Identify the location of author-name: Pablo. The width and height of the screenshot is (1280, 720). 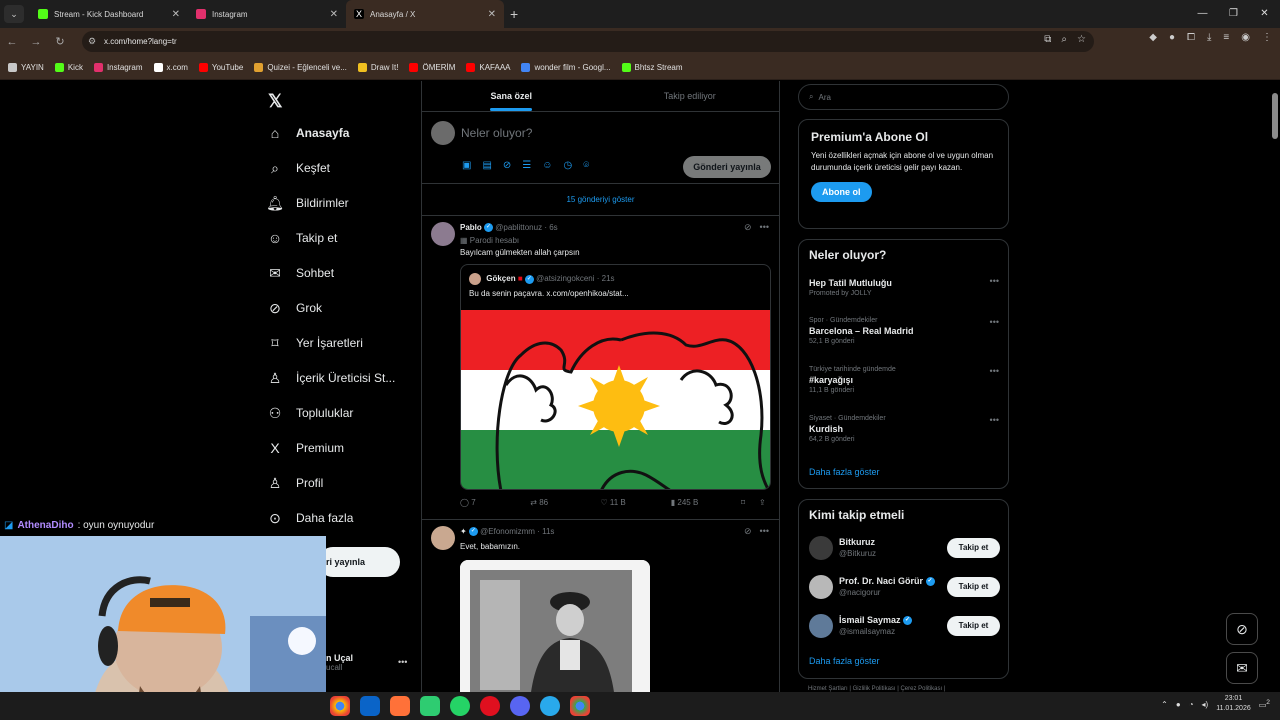
(471, 227).